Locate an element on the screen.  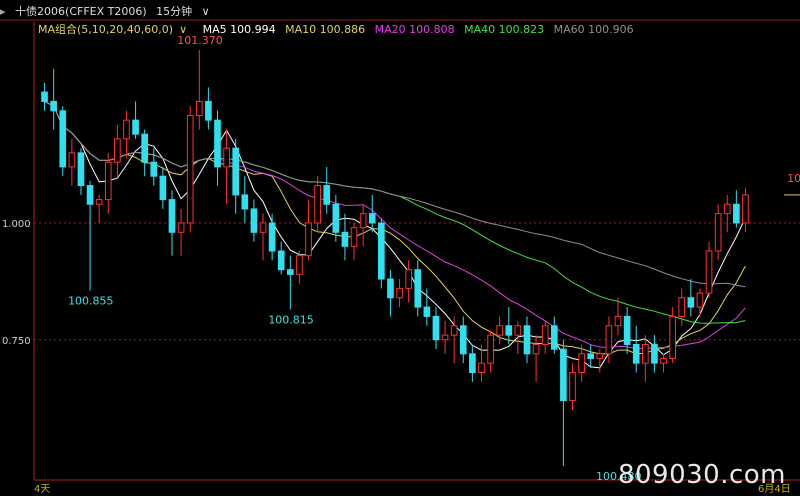
period-label: 15分钟 is located at coordinates (174, 11).